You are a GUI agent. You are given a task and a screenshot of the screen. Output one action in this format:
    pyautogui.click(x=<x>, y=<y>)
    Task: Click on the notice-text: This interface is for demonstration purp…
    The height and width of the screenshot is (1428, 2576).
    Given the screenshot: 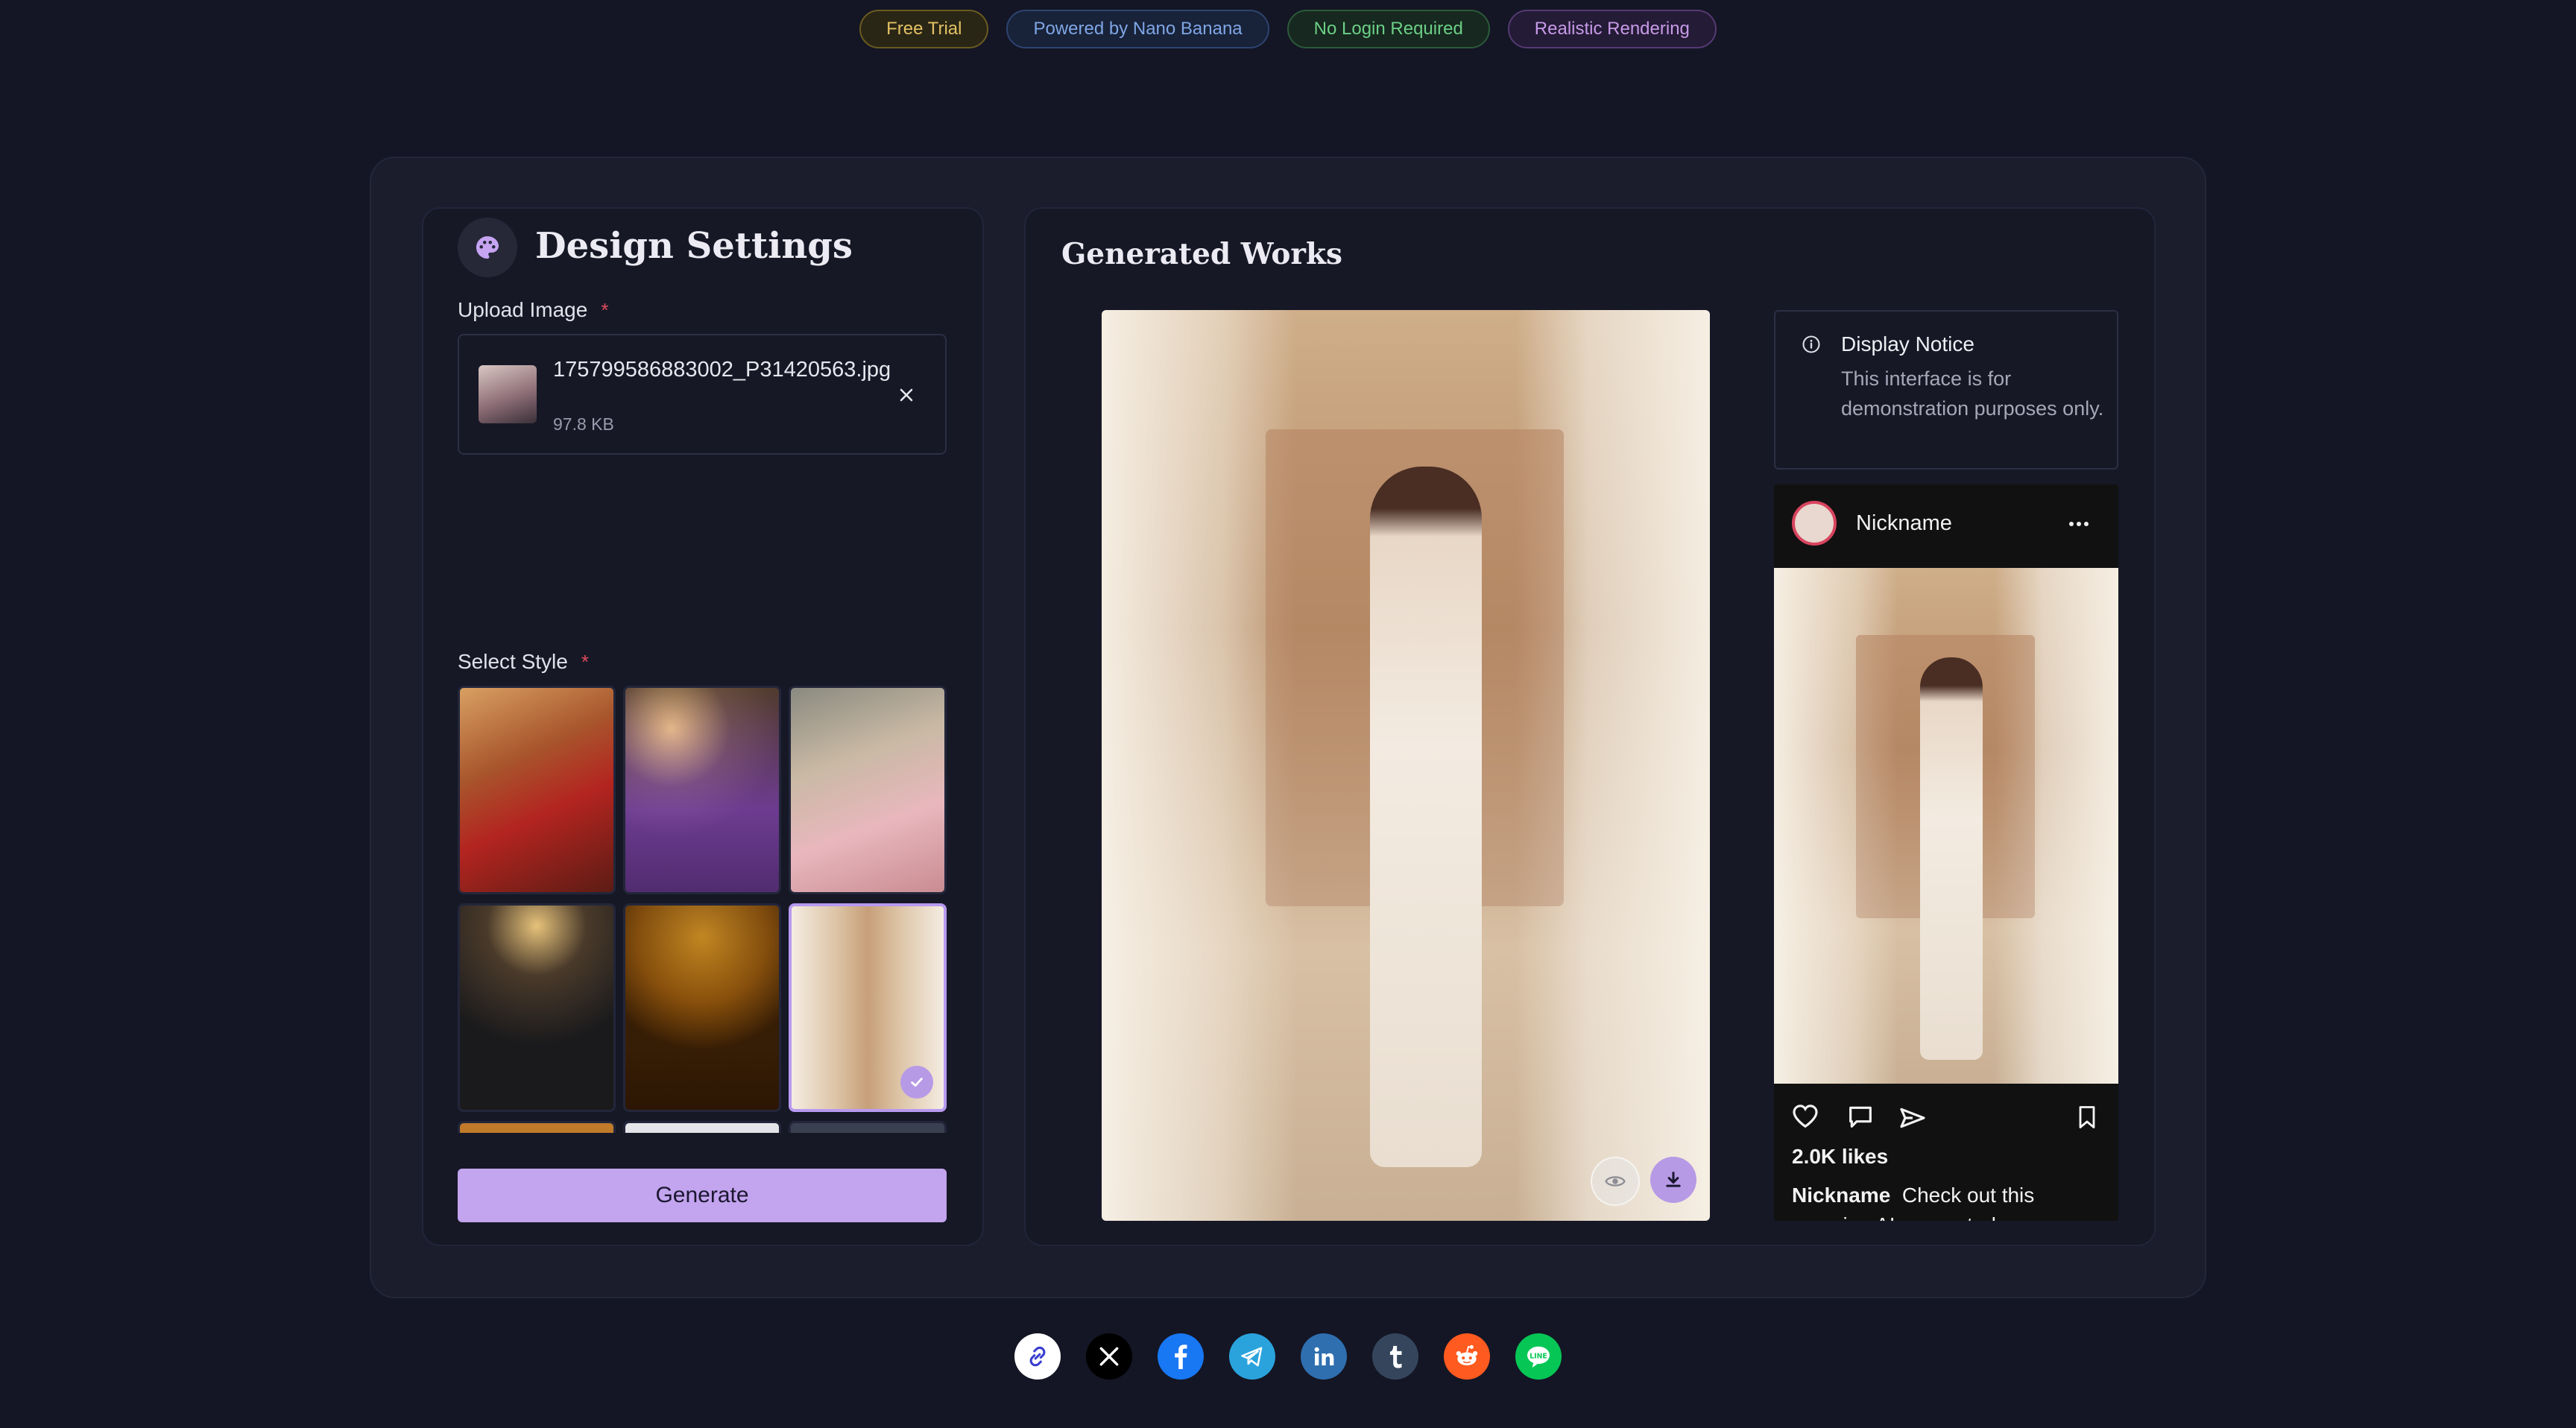 What is the action you would take?
    pyautogui.click(x=1972, y=393)
    